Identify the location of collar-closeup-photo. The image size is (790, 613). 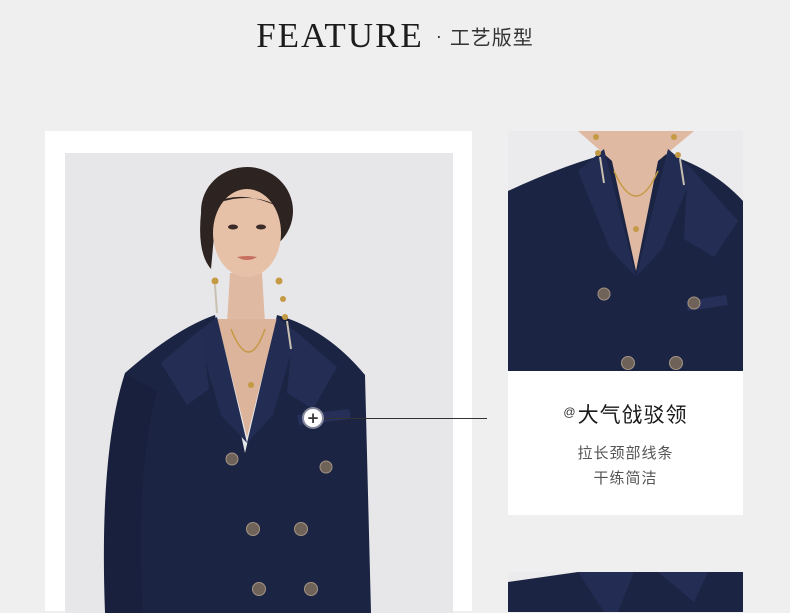
(625, 251).